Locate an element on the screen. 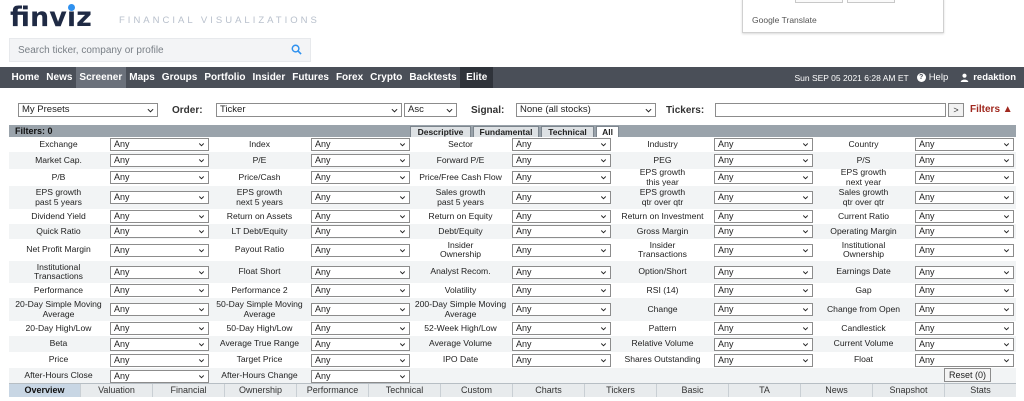  filter-select-current-ratio: Any is located at coordinates (964, 216).